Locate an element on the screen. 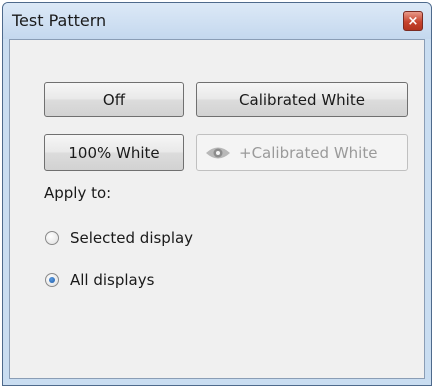 The height and width of the screenshot is (391, 436). calibrated-white-button: Calibrated White is located at coordinates (302, 99).